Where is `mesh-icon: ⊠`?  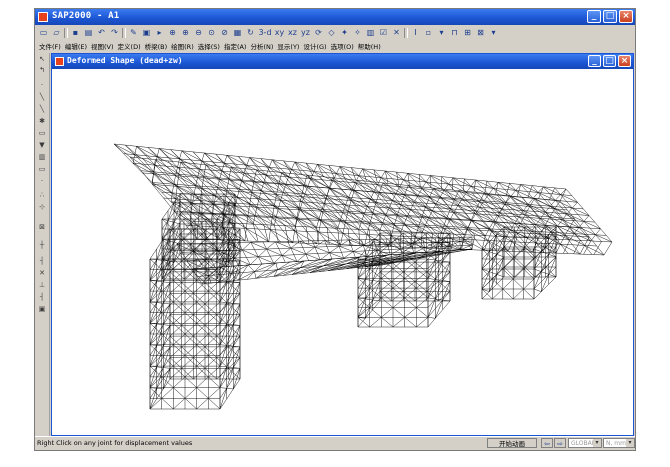
mesh-icon: ⊠ is located at coordinates (480, 32).